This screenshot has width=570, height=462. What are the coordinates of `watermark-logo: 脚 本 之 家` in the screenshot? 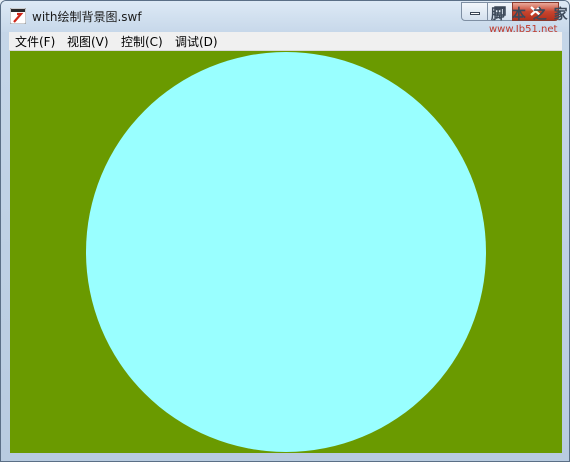 It's located at (530, 15).